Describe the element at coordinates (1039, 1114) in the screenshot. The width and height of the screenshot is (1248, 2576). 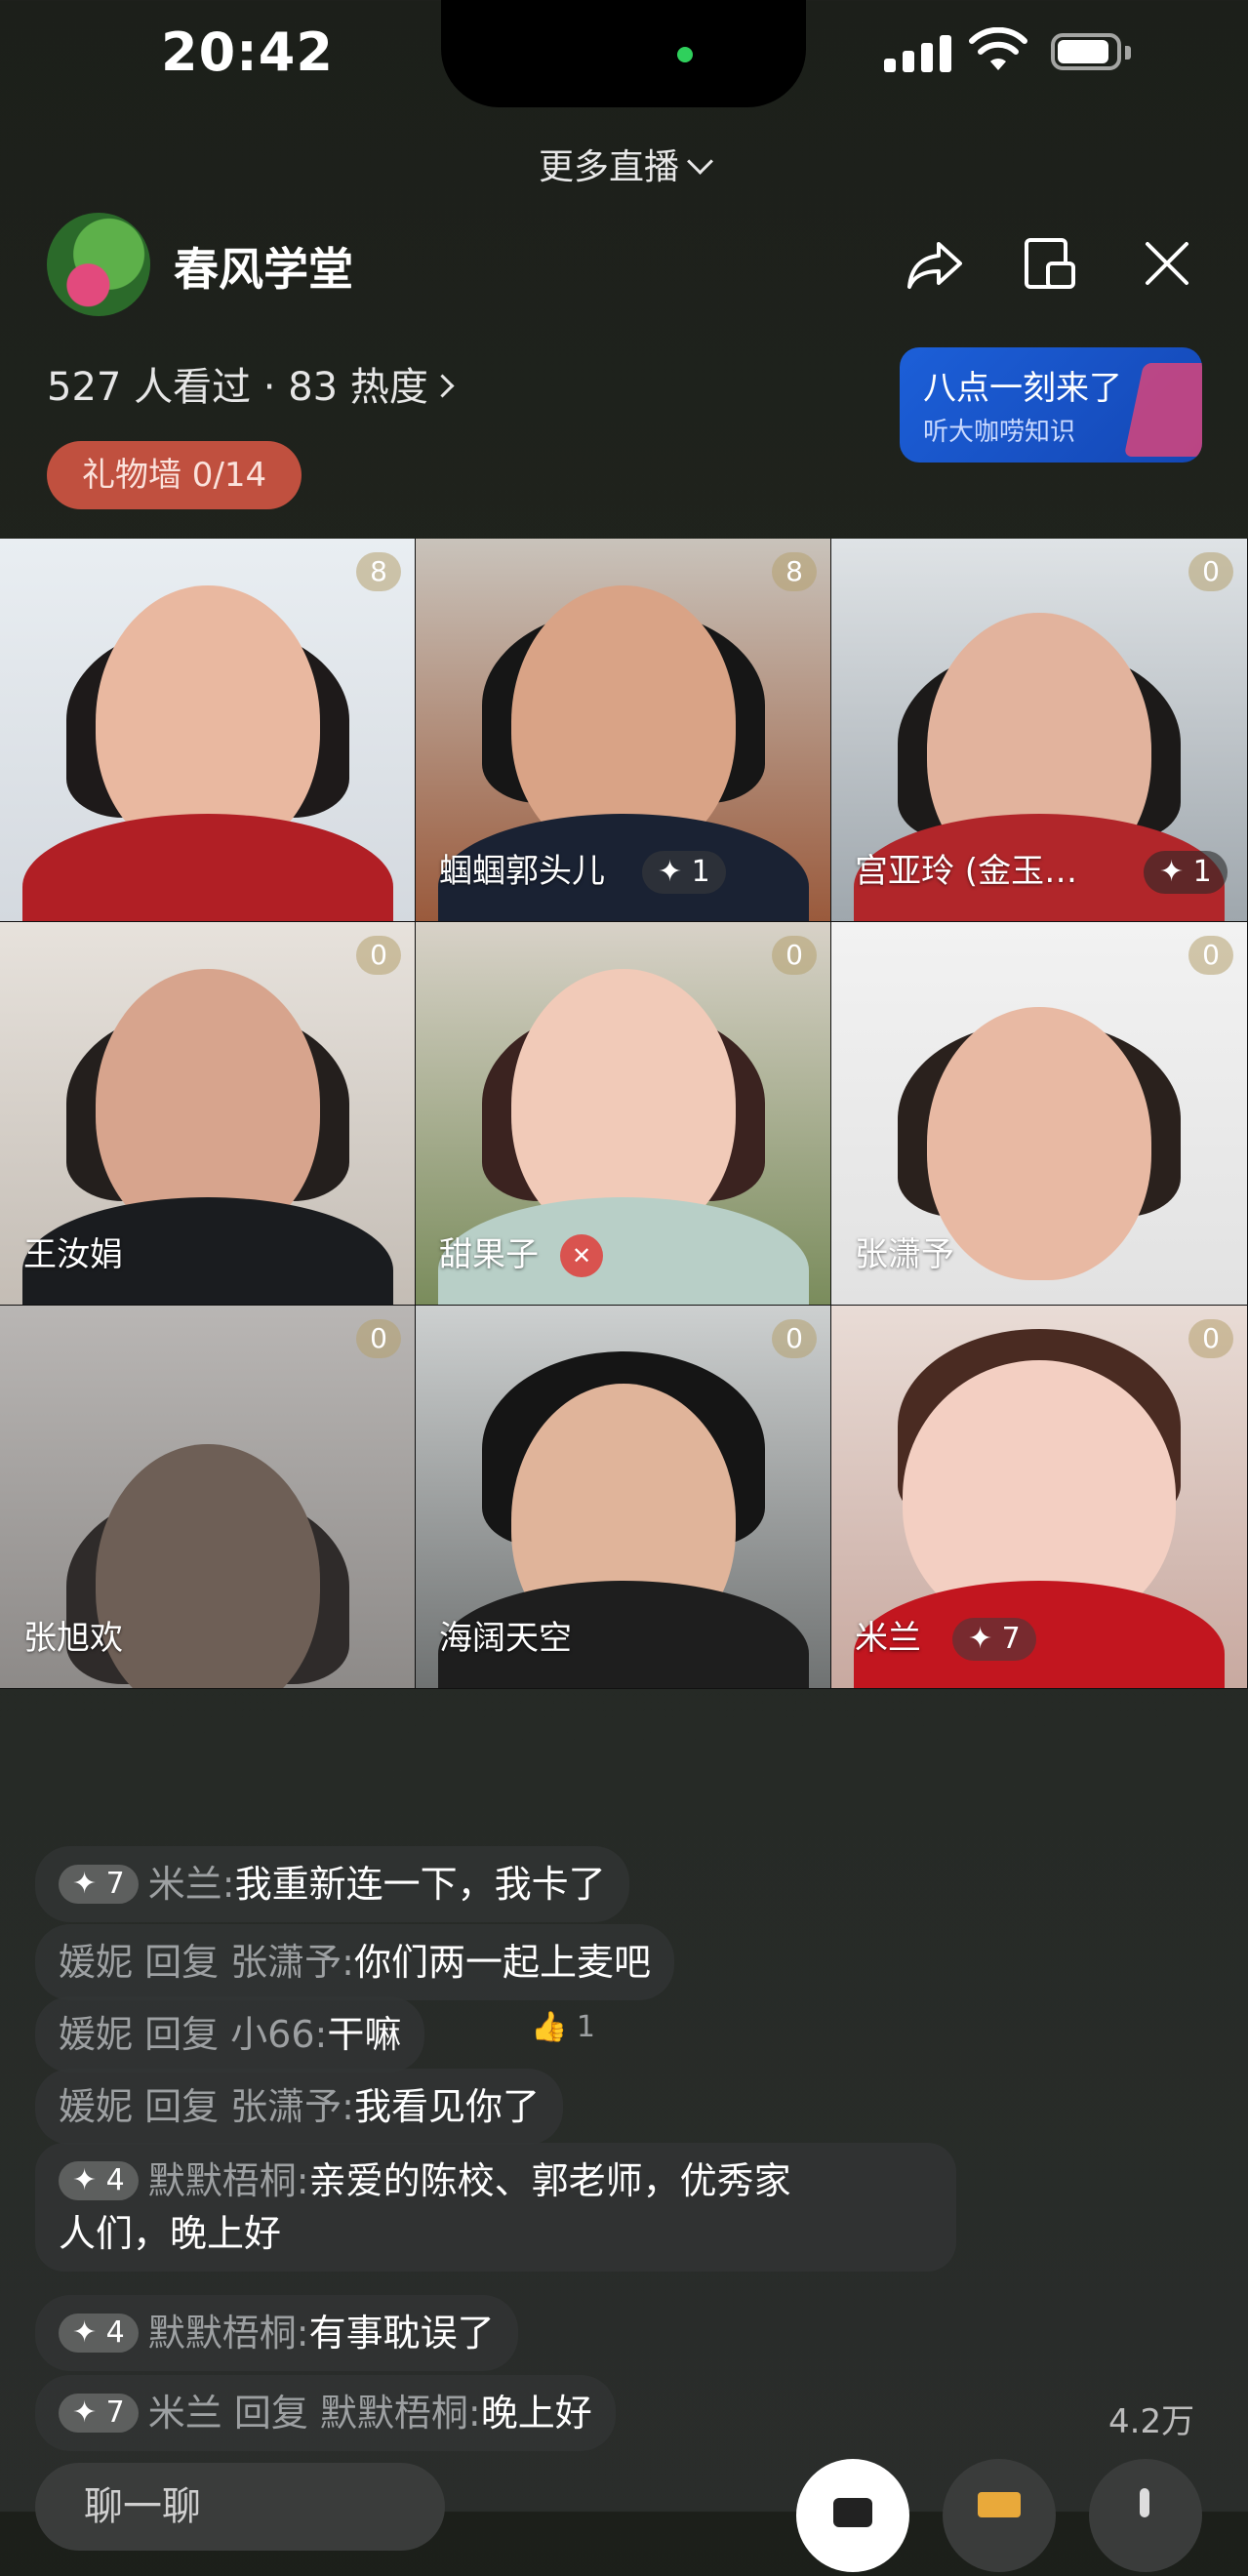
I see `video-tile: 0 张潇予` at that location.